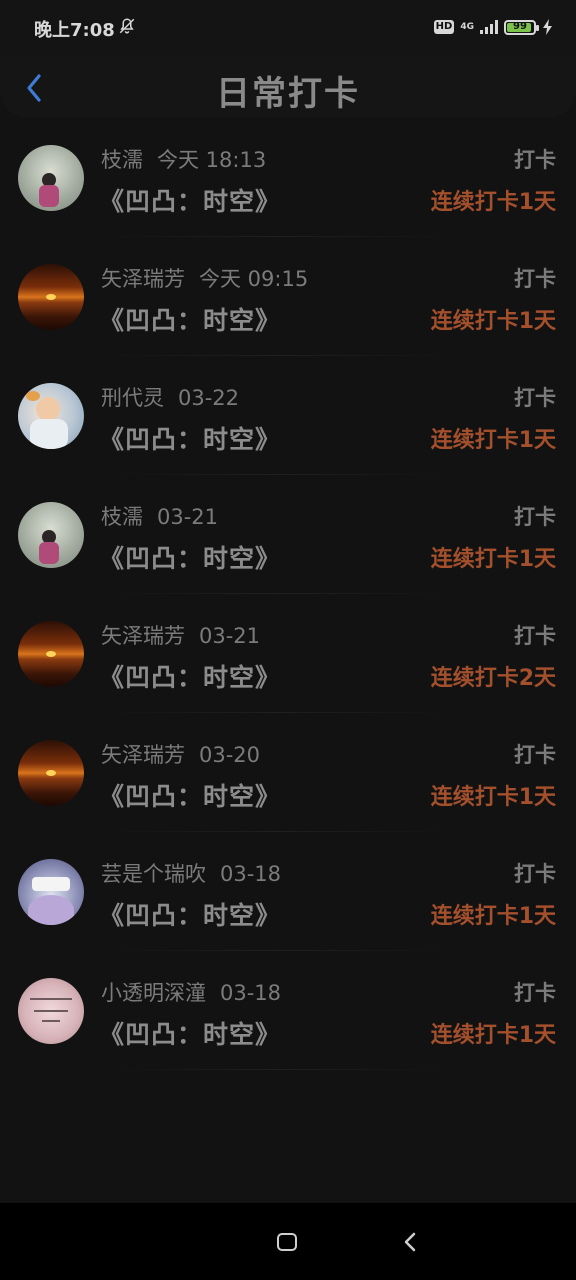 Image resolution: width=576 pixels, height=1280 pixels. I want to click on status-icons: HD 4G 99, so click(493, 27).